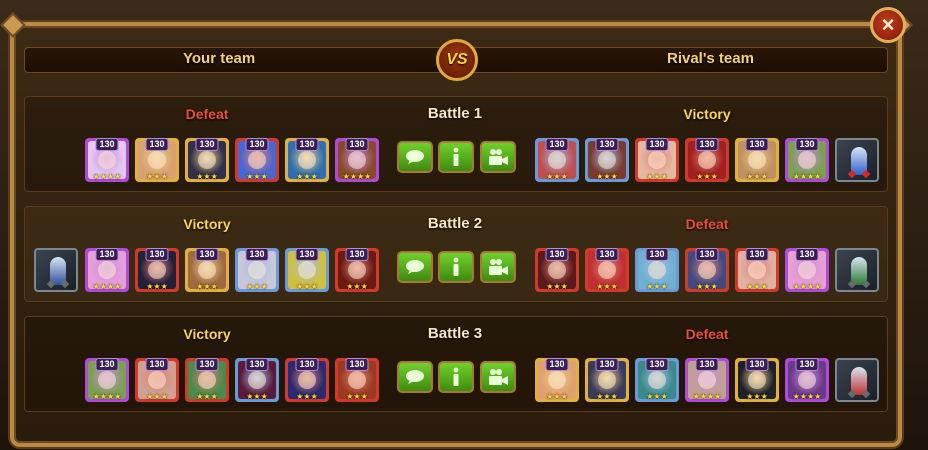  What do you see at coordinates (455, 113) in the screenshot?
I see `battle-title: Battle 1` at bounding box center [455, 113].